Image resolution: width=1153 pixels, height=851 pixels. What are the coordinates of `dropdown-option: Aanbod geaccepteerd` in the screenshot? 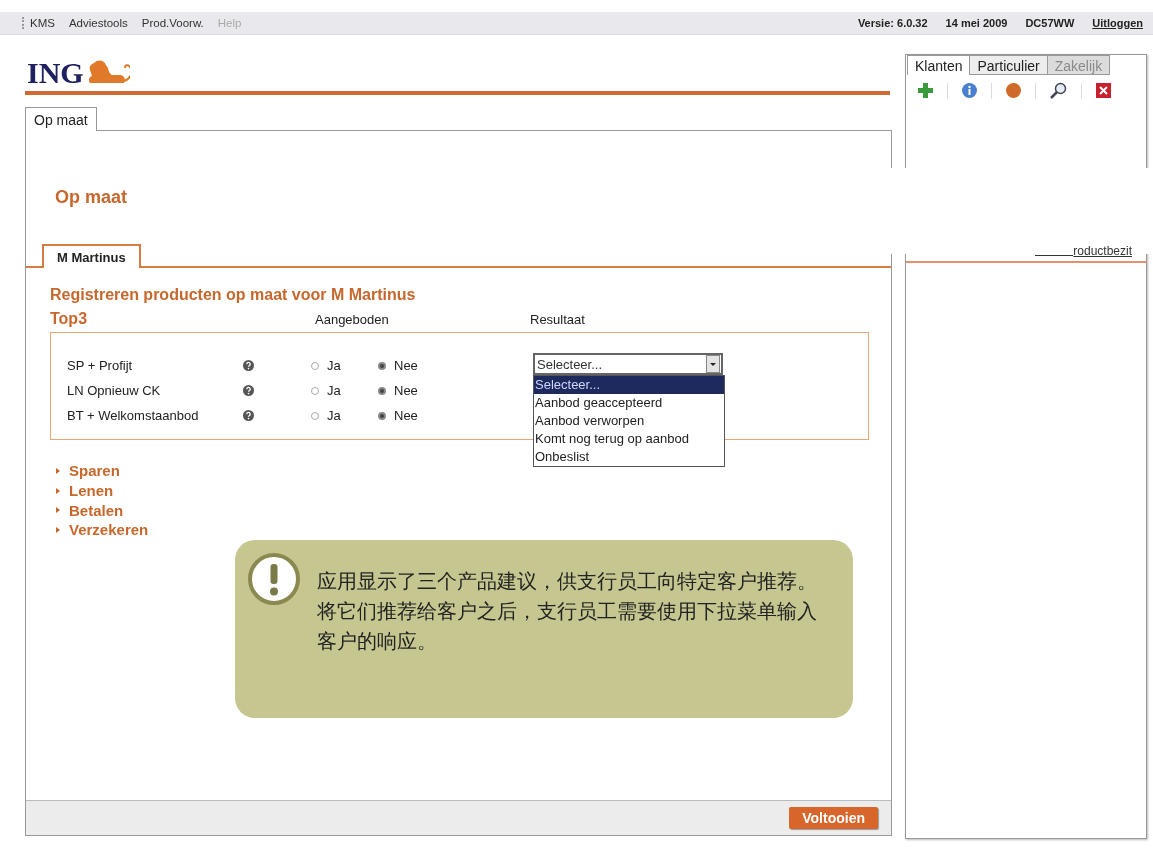 It's located at (629, 403).